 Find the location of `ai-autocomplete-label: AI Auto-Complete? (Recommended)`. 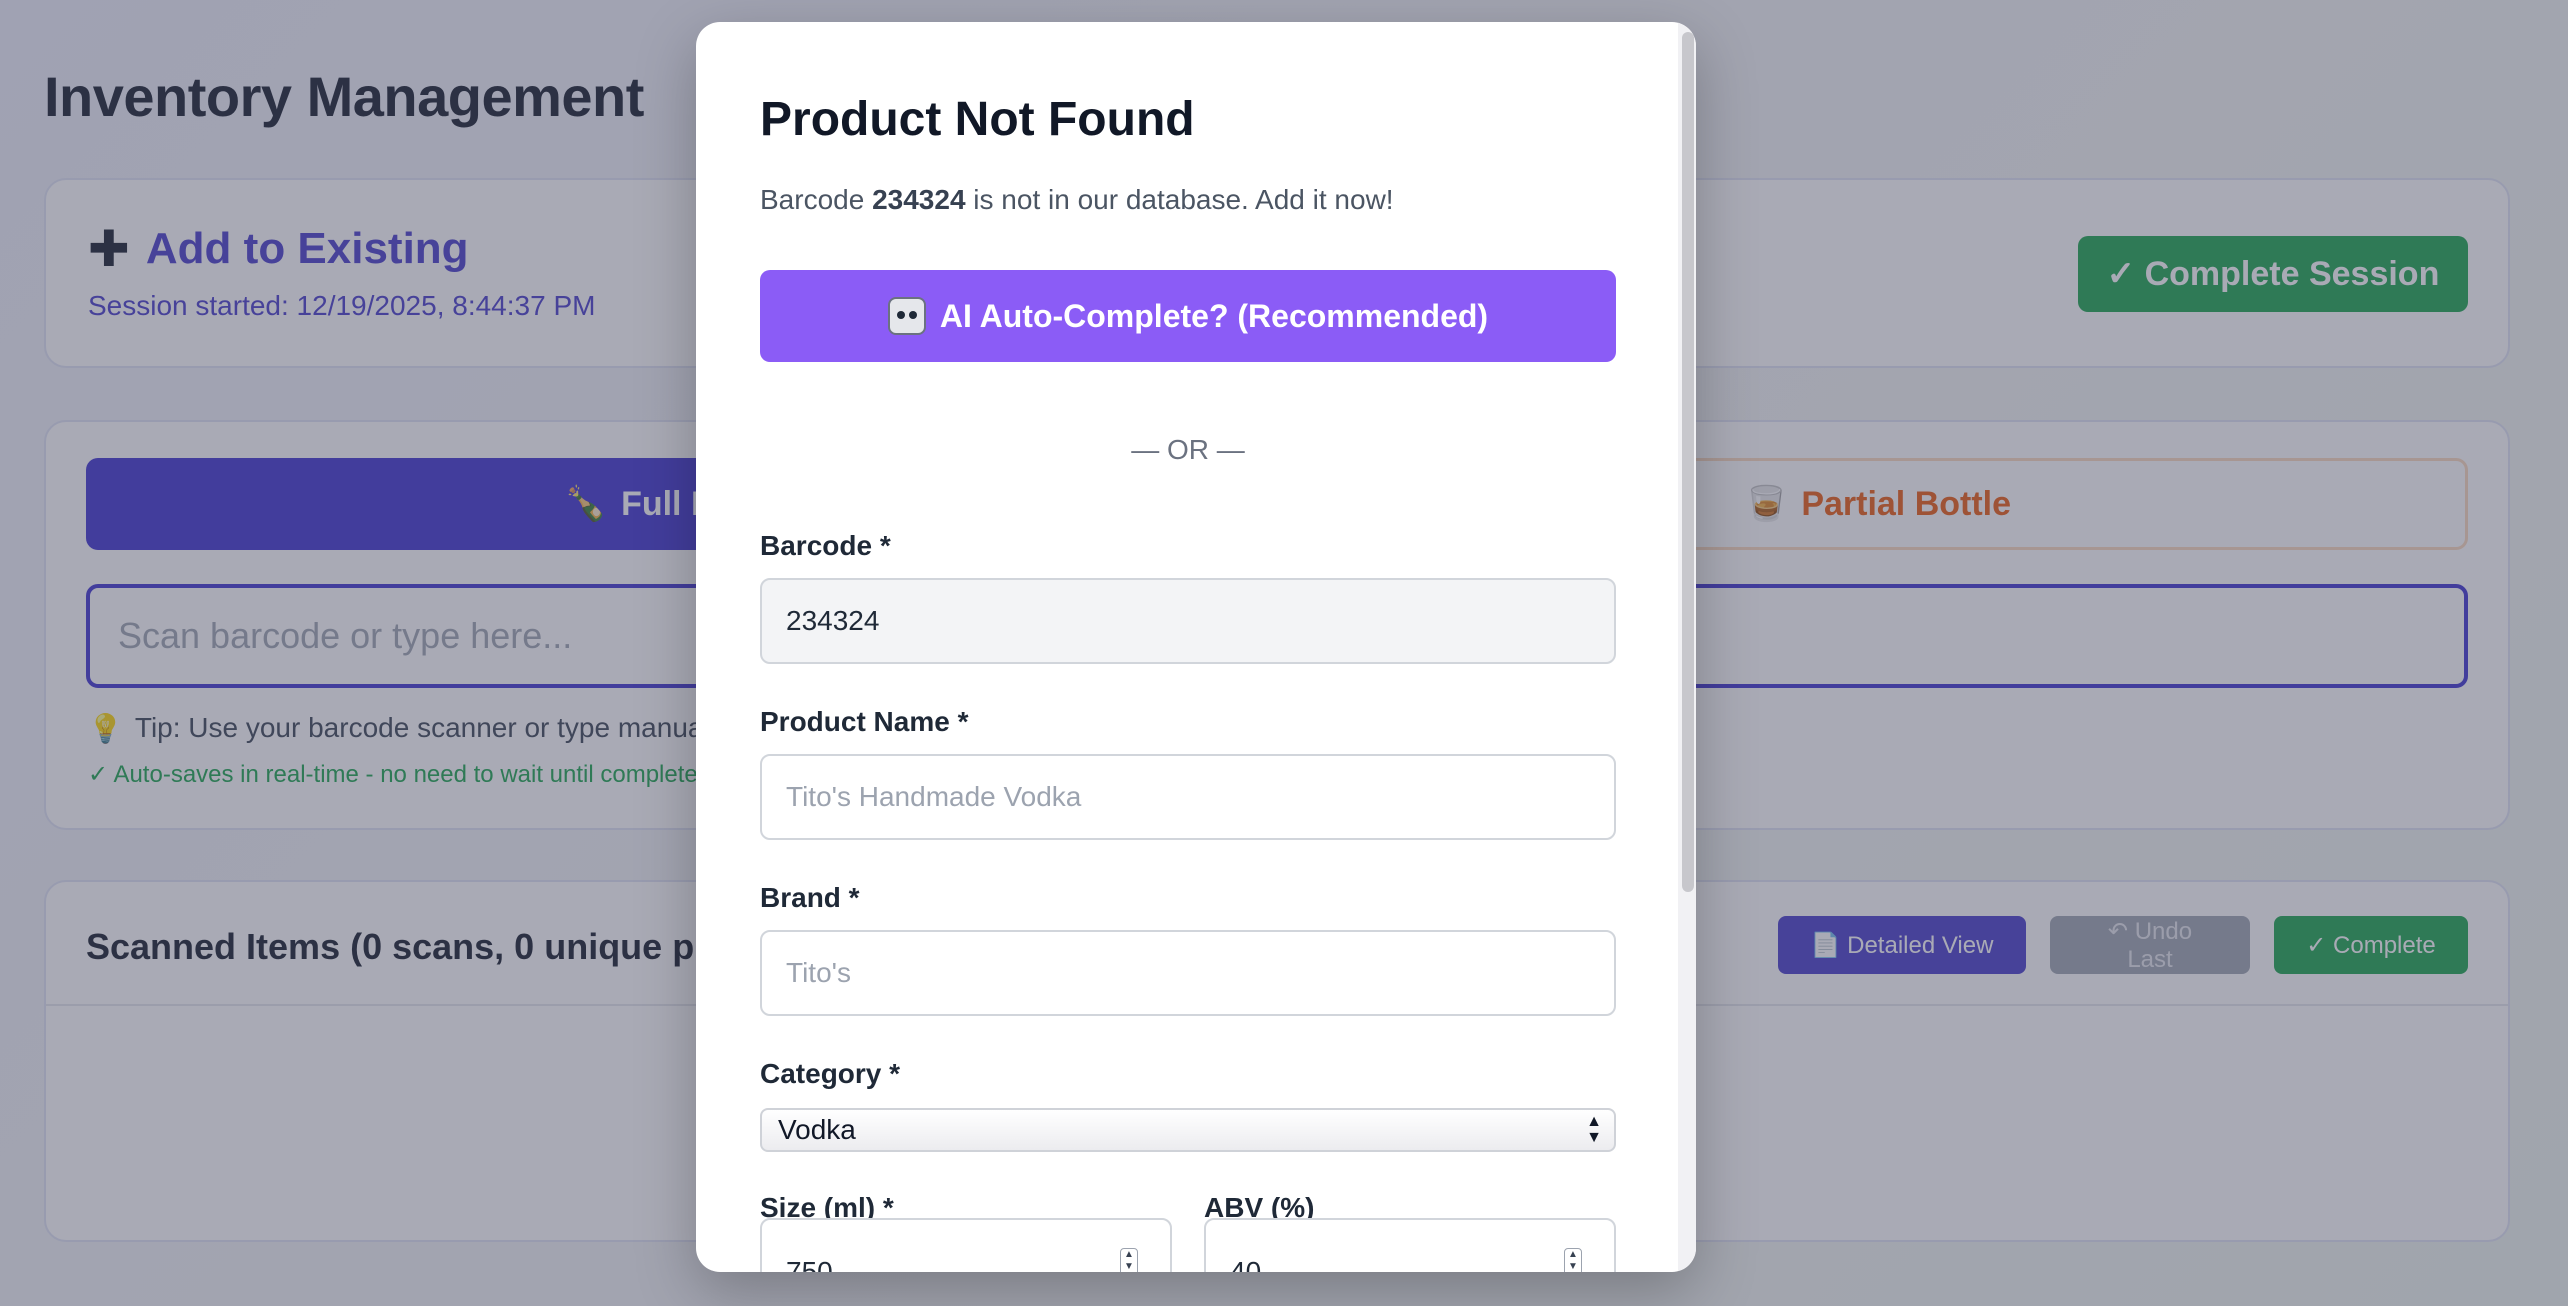

ai-autocomplete-label: AI Auto-Complete? (Recommended) is located at coordinates (1214, 315).